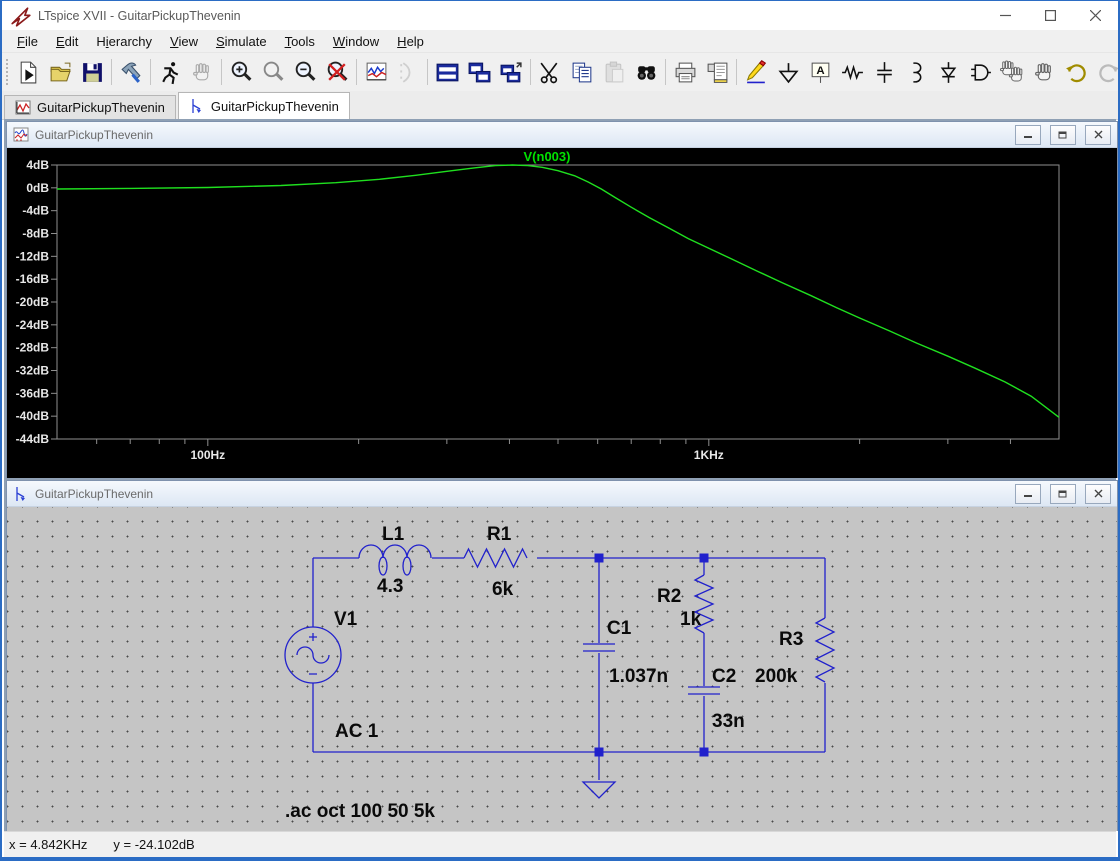 Image resolution: width=1120 pixels, height=861 pixels. Describe the element at coordinates (560, 844) in the screenshot. I see `status-bar: x = 4.842KHz y = -24.102dB` at that location.